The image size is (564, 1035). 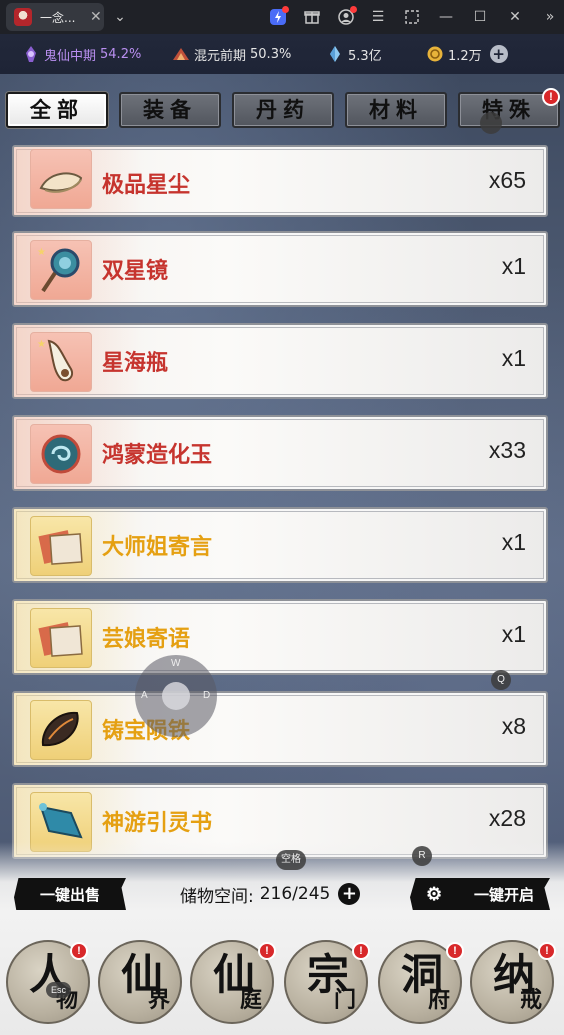 What do you see at coordinates (57, 110) in the screenshot?
I see `tab-all: 全部` at bounding box center [57, 110].